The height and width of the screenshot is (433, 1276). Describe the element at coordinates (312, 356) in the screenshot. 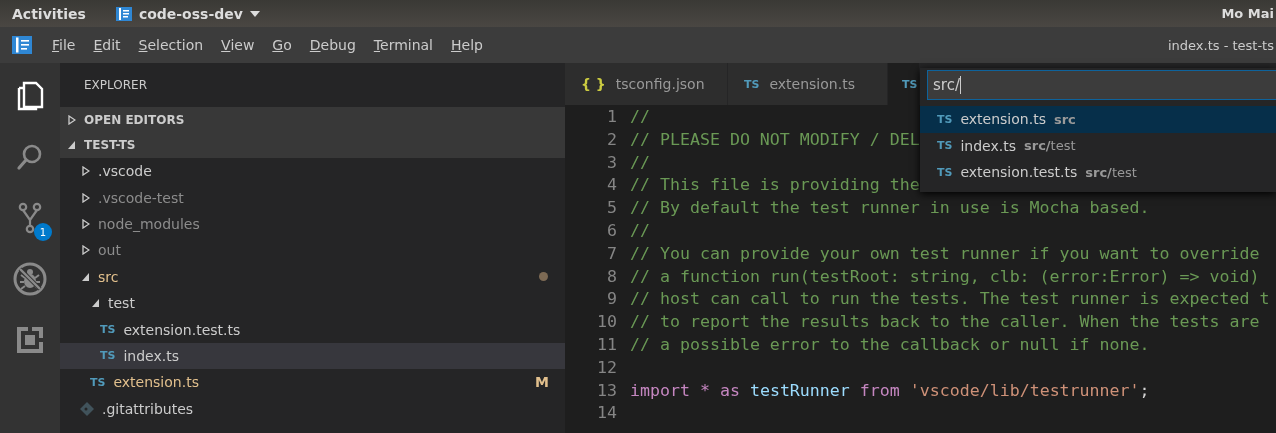

I see `tree-item: TS index.ts` at that location.